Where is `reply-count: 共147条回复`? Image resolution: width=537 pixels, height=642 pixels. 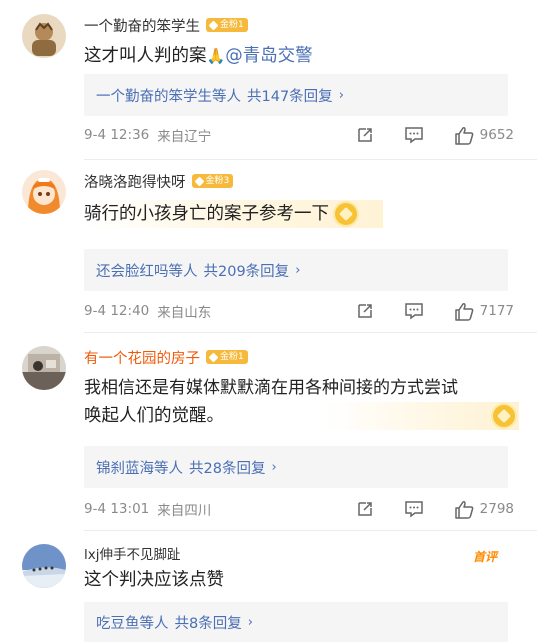
reply-count: 共147条回复 is located at coordinates (290, 96).